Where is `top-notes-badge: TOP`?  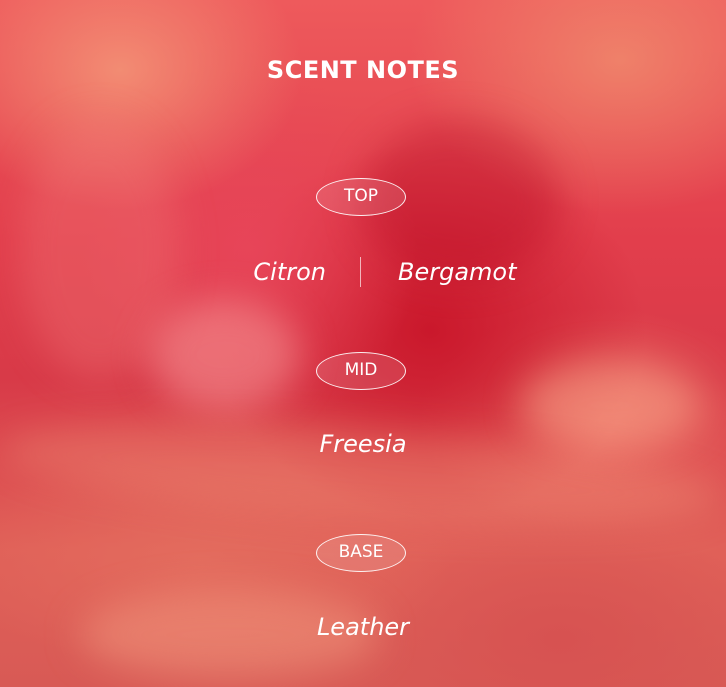 top-notes-badge: TOP is located at coordinates (361, 197).